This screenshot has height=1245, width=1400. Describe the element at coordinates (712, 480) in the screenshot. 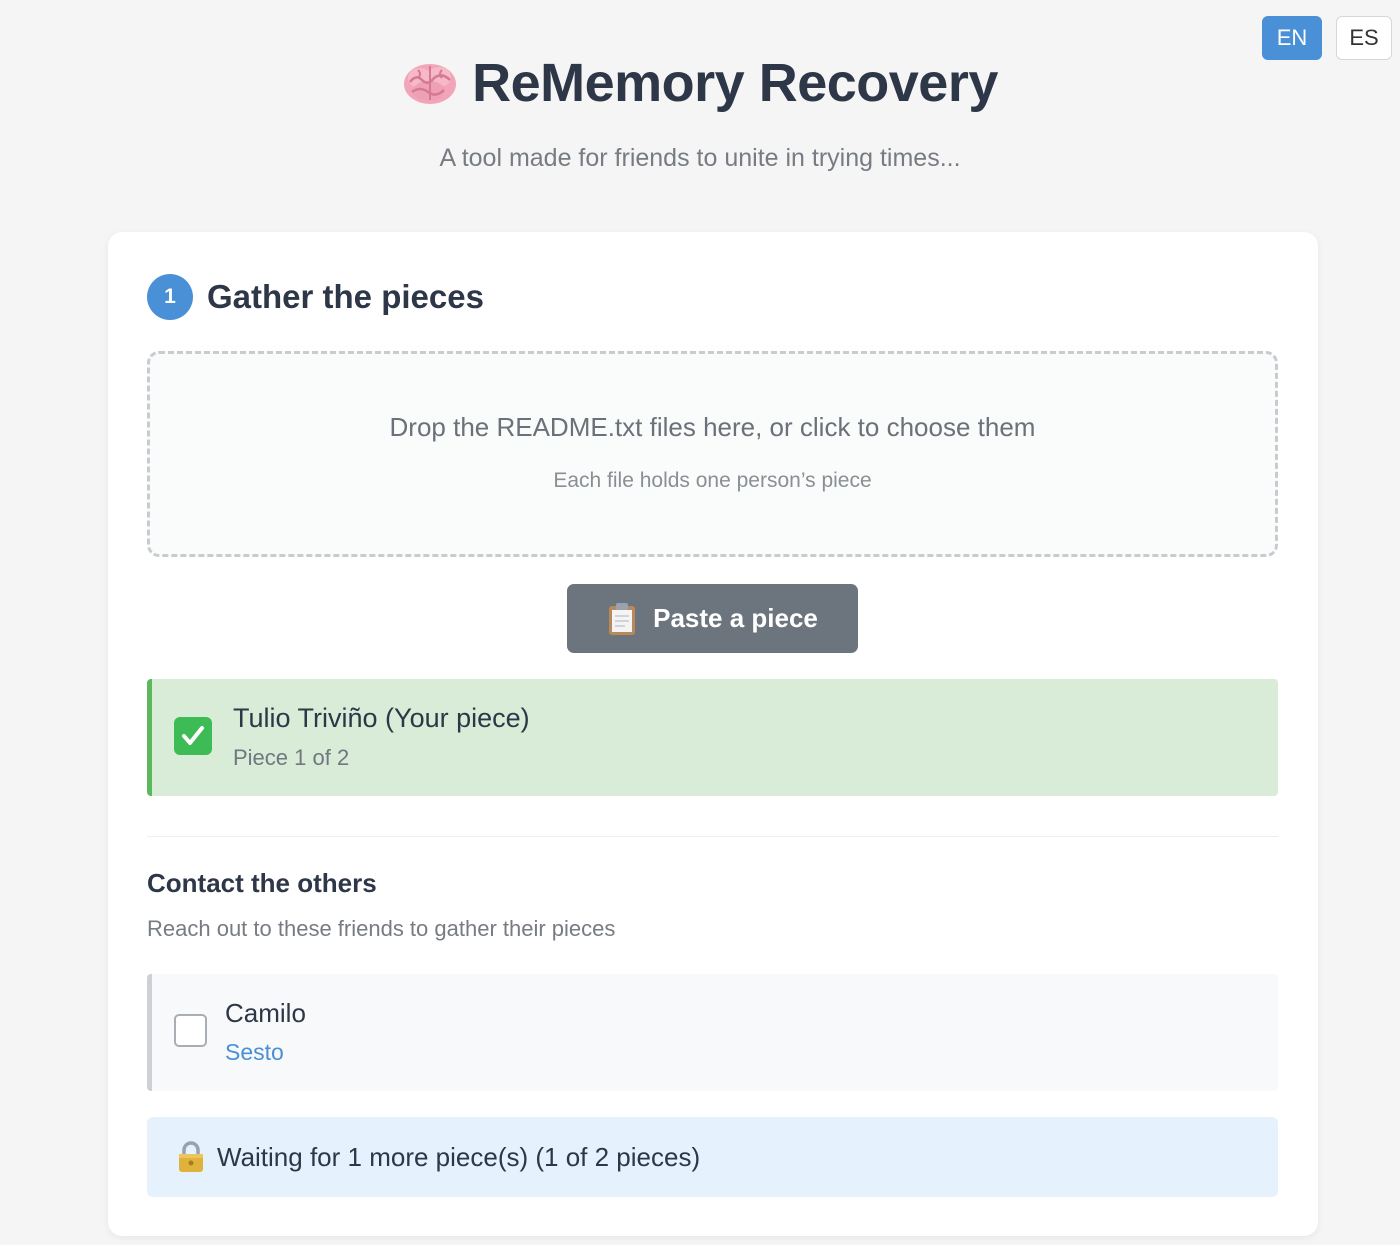

I see `dropzone-sub-text: Each file holds one person’s piece` at that location.